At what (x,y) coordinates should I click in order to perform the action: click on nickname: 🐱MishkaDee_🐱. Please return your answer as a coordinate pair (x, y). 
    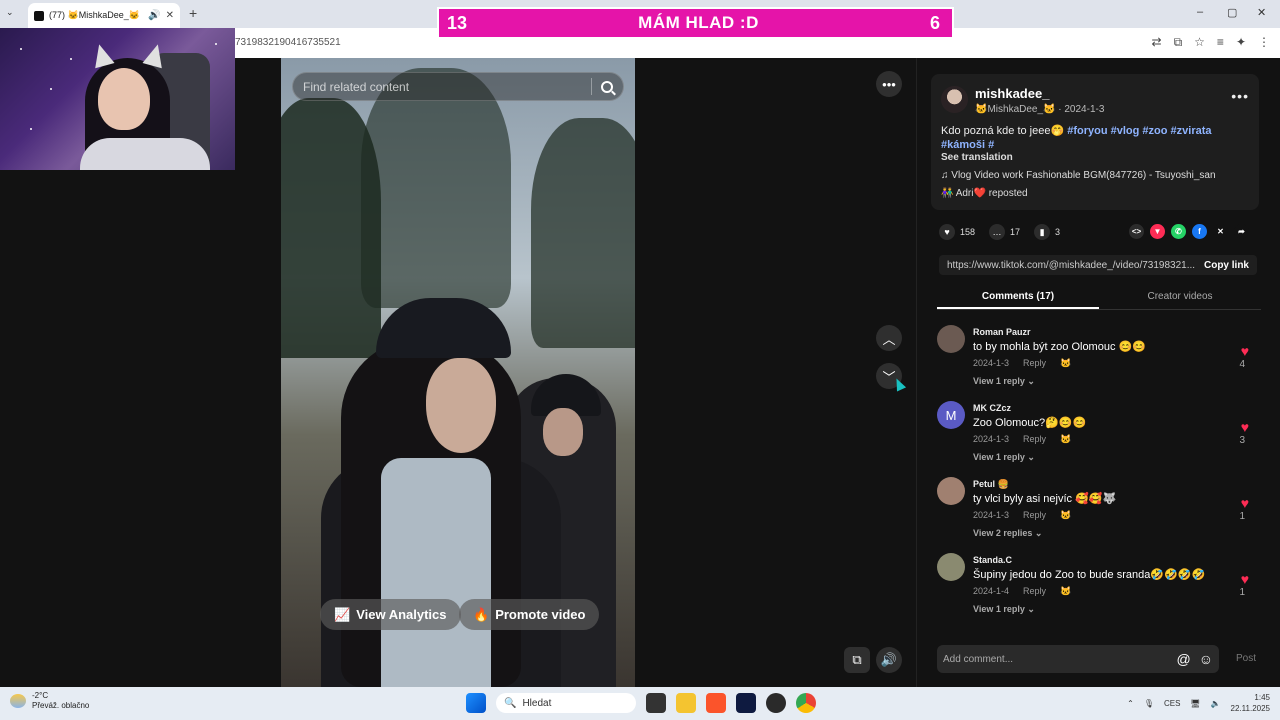
    Looking at the image, I should click on (1015, 109).